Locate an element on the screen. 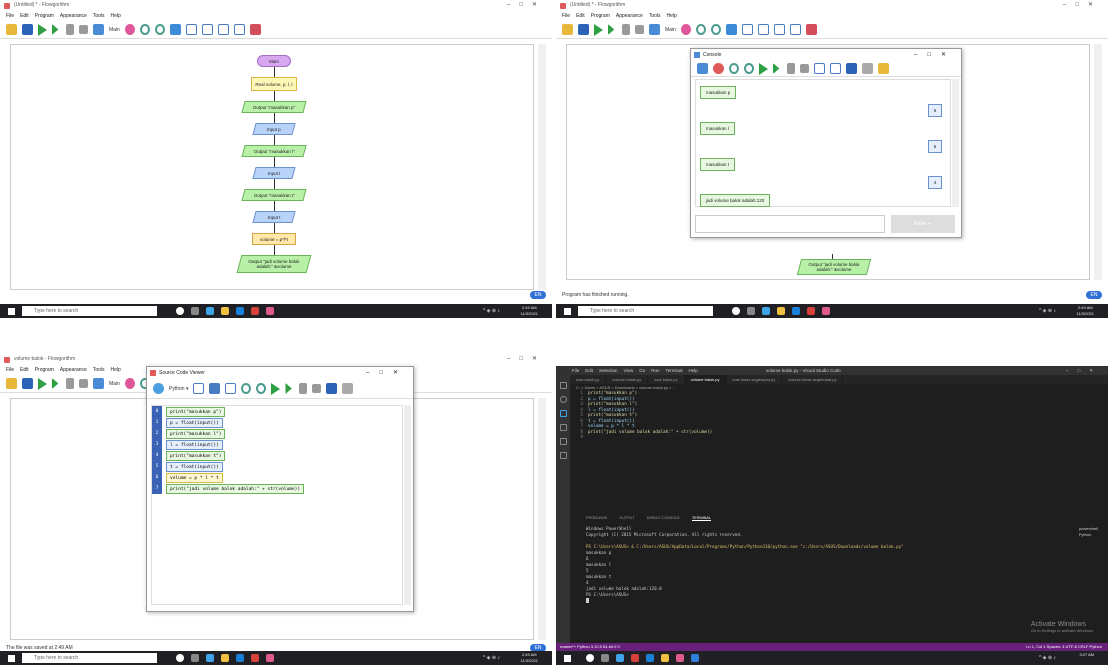 This screenshot has height=665, width=1108. language-select: Python ▾ is located at coordinates (178, 389).